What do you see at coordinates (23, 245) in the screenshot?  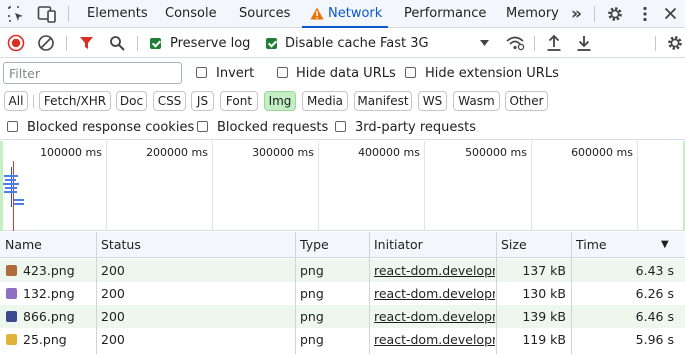 I see `column-header-name: Name` at bounding box center [23, 245].